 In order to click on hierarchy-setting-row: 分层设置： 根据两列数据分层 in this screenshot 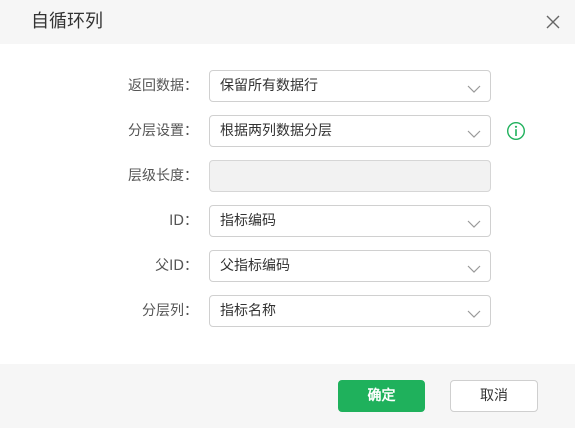, I will do `click(287, 131)`.